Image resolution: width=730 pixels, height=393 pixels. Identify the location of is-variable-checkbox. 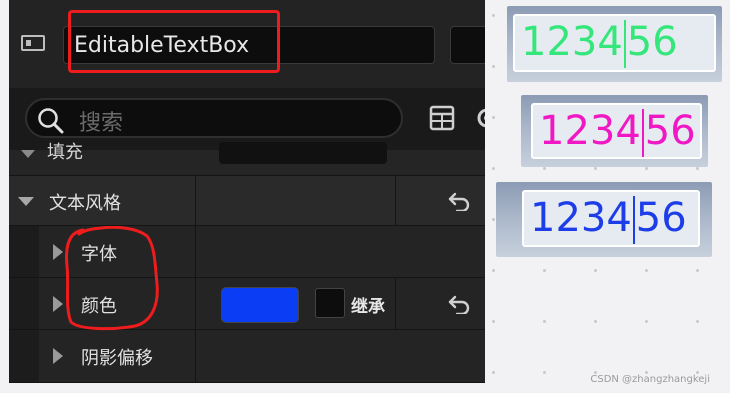
(467, 45).